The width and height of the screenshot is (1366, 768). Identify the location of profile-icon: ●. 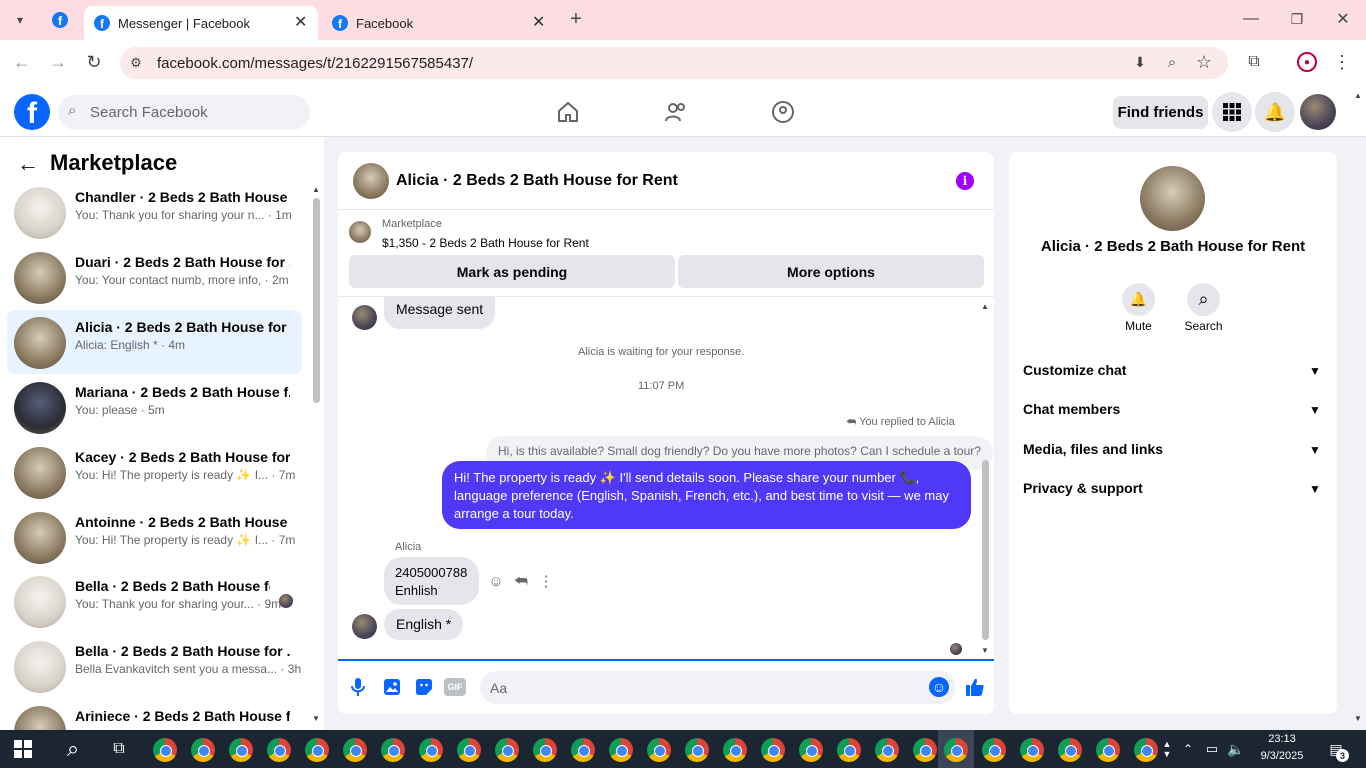
(1307, 62).